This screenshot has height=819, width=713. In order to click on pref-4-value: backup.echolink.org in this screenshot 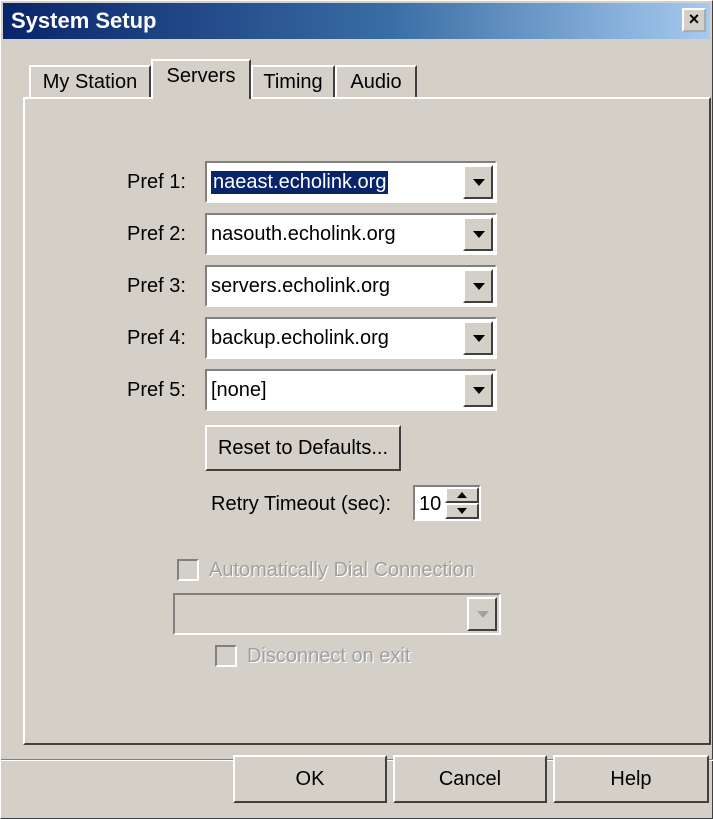, I will do `click(300, 338)`.